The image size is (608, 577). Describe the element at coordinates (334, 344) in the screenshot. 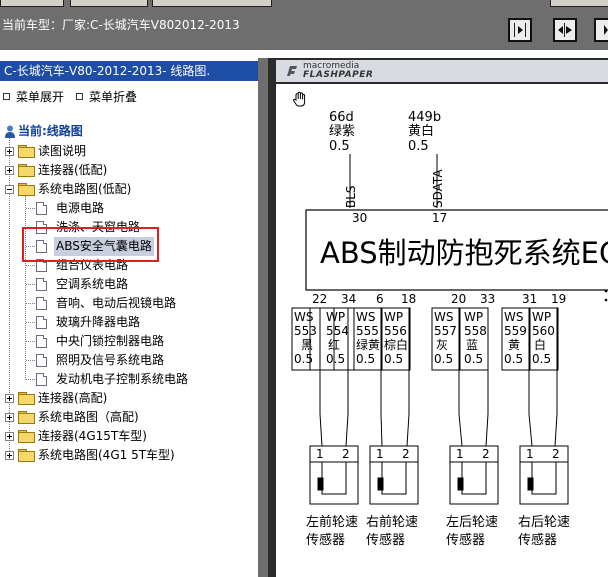

I see `wire-color: 红` at that location.